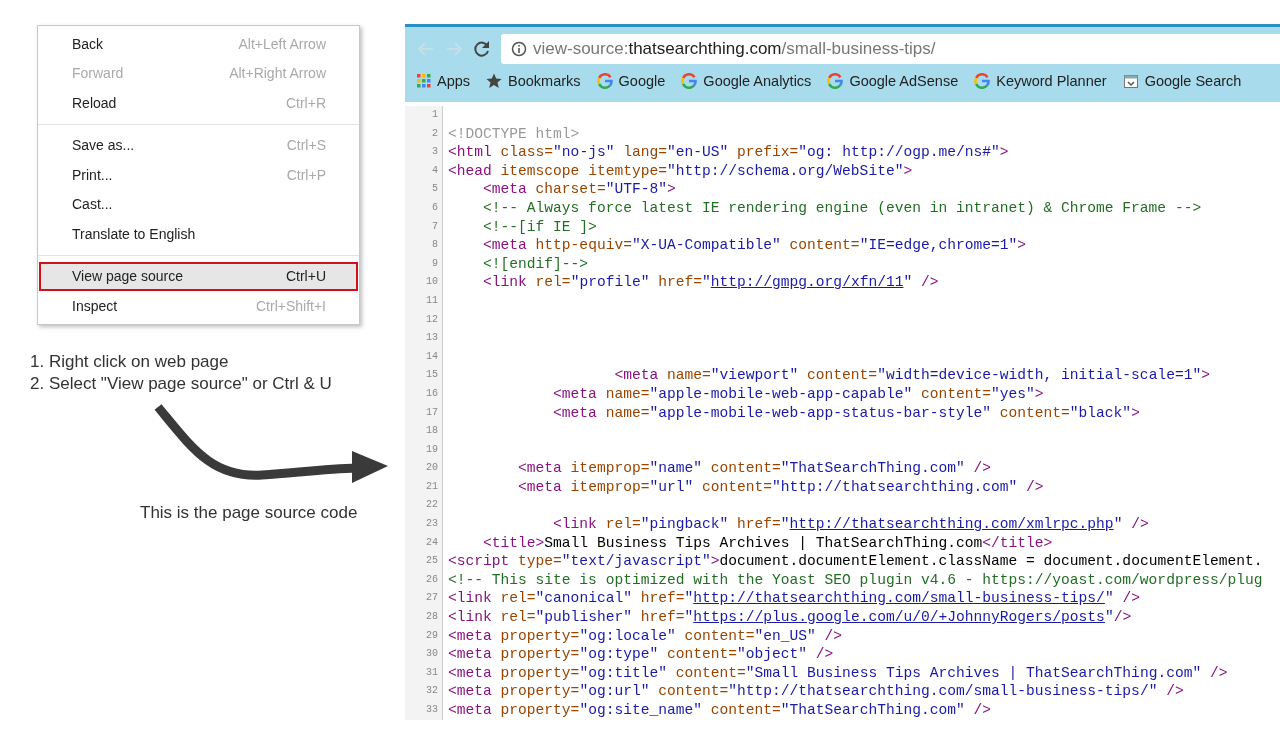  I want to click on code-line: <![endif]-->, so click(535, 264).